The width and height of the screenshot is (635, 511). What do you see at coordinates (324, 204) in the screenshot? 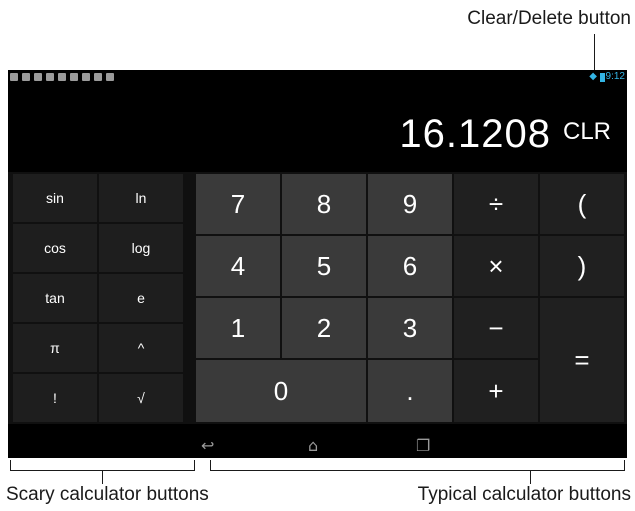
I see `digit-8-button: 8` at bounding box center [324, 204].